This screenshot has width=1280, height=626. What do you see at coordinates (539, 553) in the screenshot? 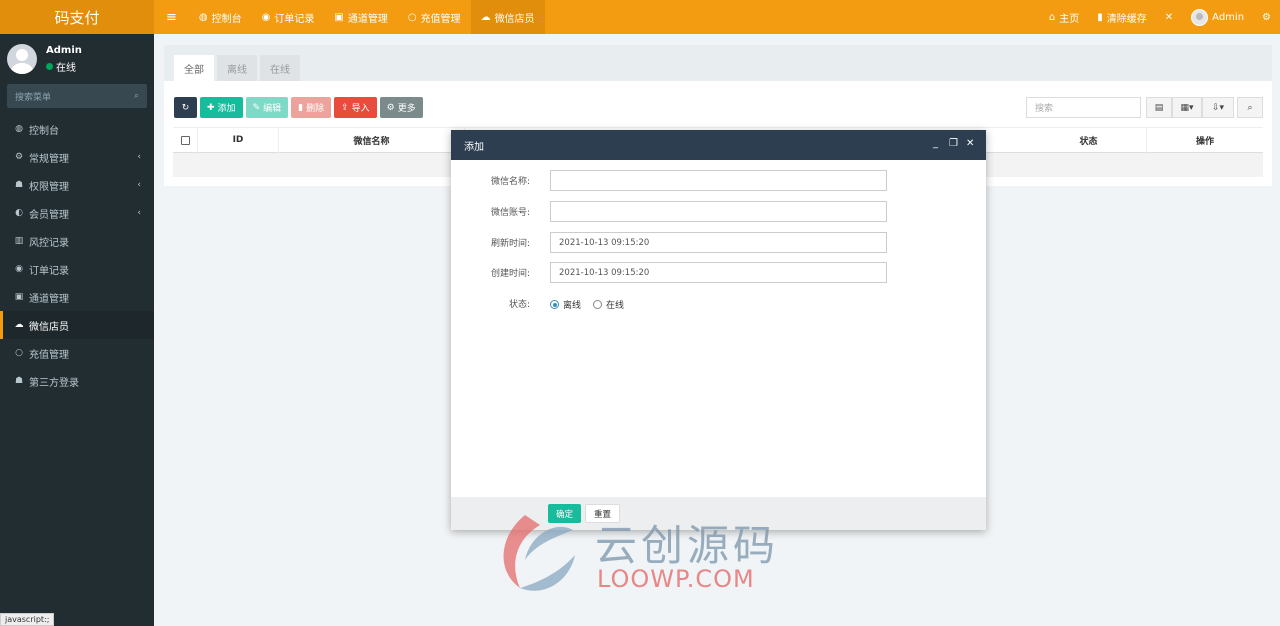
I see `watermark-logo-icon` at bounding box center [539, 553].